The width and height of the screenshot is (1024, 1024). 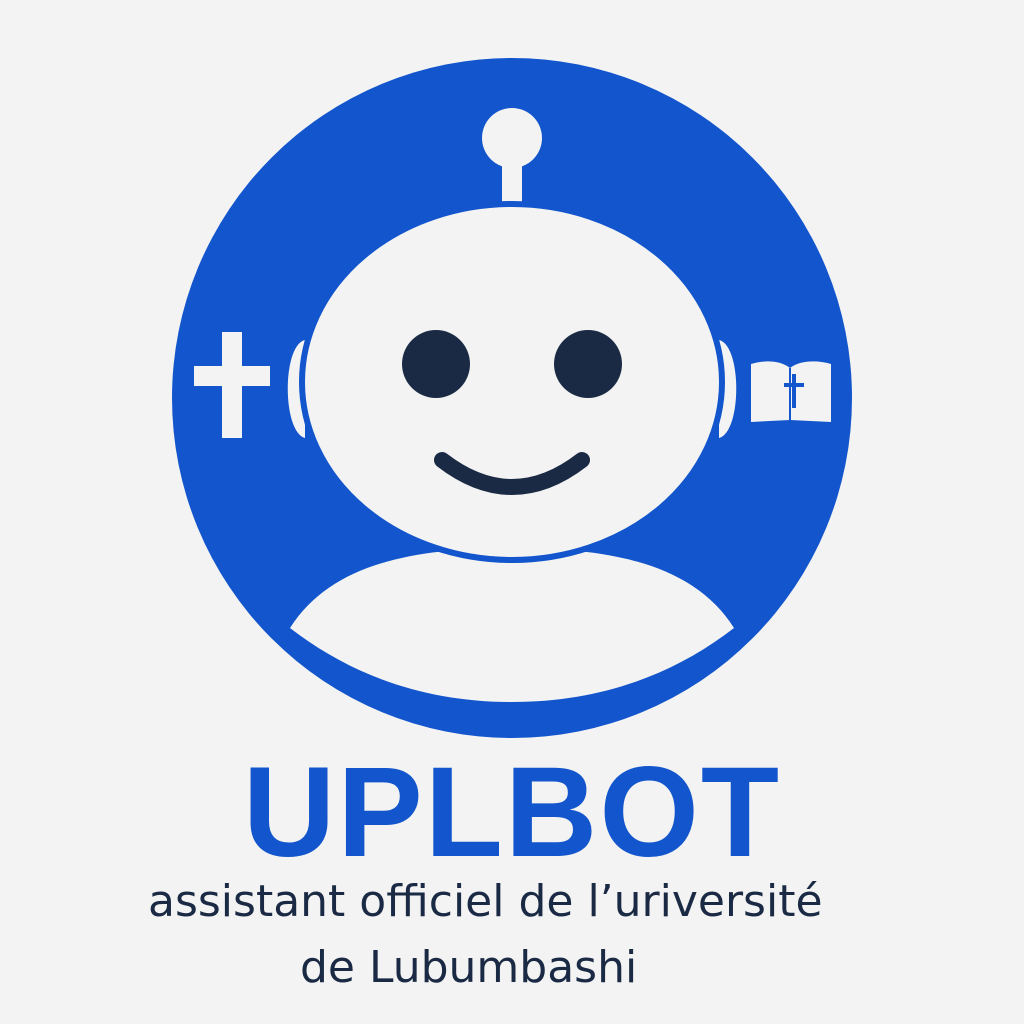 What do you see at coordinates (485, 901) in the screenshot?
I see `tagline-line-1: assistant officiel de l’uriversité` at bounding box center [485, 901].